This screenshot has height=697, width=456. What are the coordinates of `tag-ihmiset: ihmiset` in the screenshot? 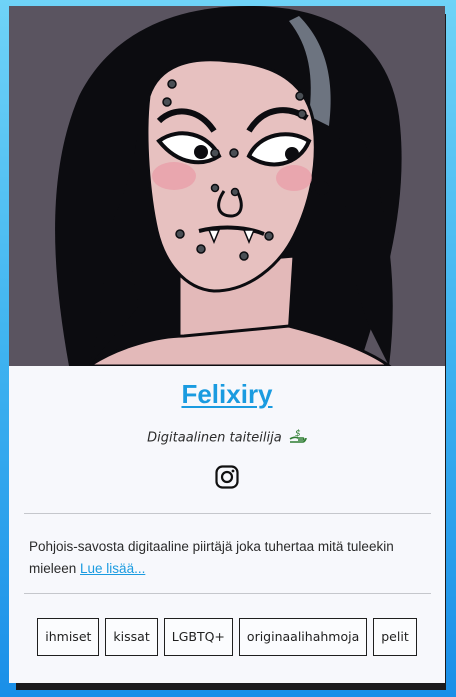 It's located at (68, 637).